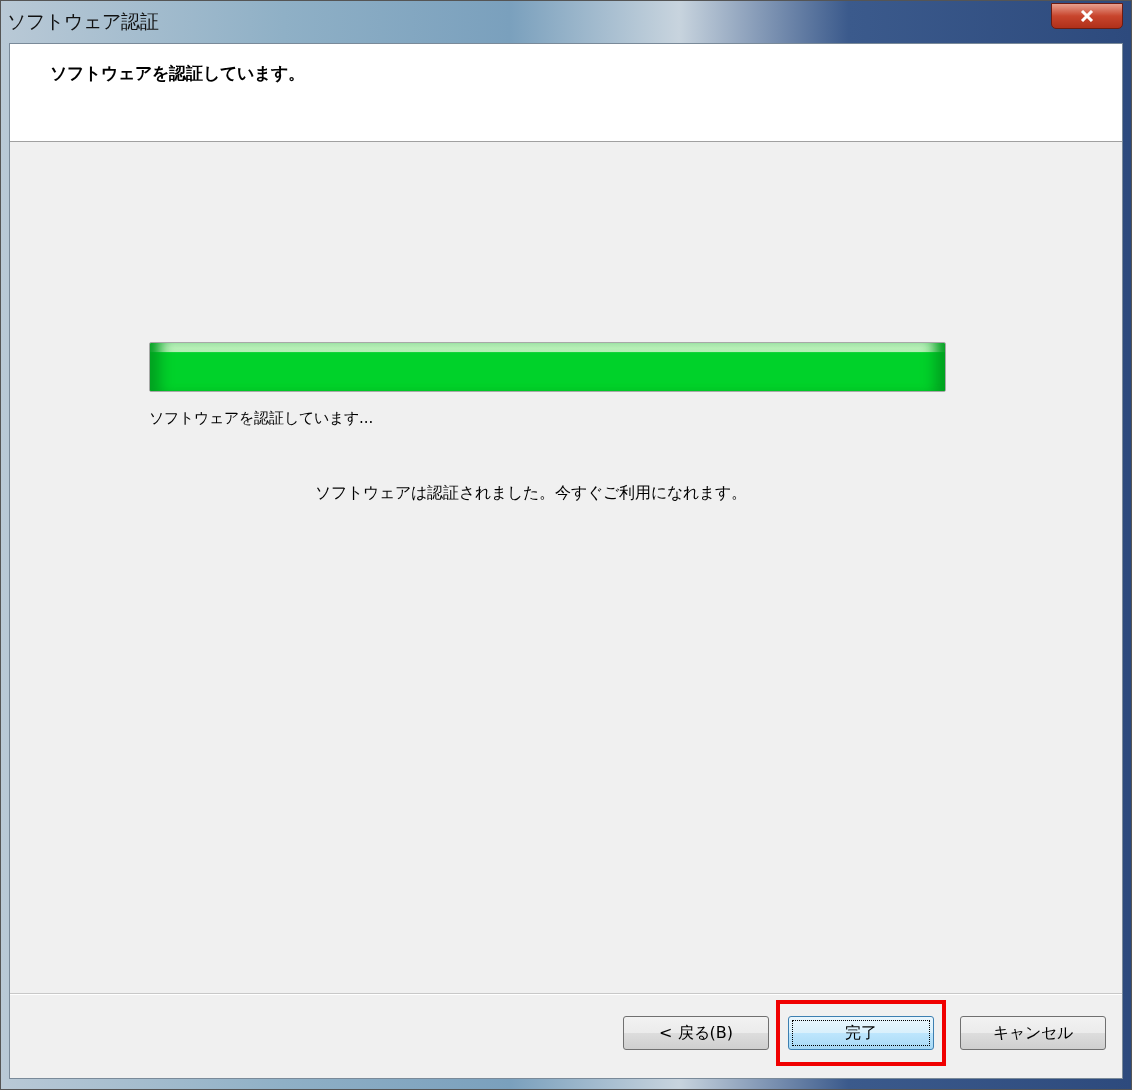 The width and height of the screenshot is (1132, 1090). What do you see at coordinates (696, 1033) in the screenshot?
I see `dialog-button: < 戻る(B)` at bounding box center [696, 1033].